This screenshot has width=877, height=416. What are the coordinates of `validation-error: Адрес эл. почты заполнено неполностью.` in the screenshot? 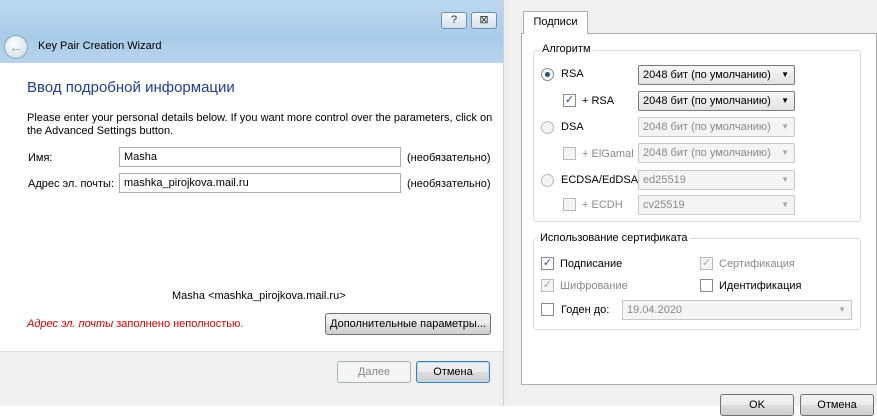 It's located at (135, 324).